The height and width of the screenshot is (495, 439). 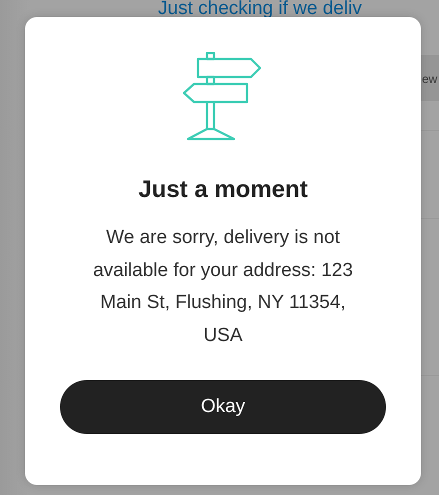 I want to click on dialog-title: Just a moment, so click(x=223, y=190).